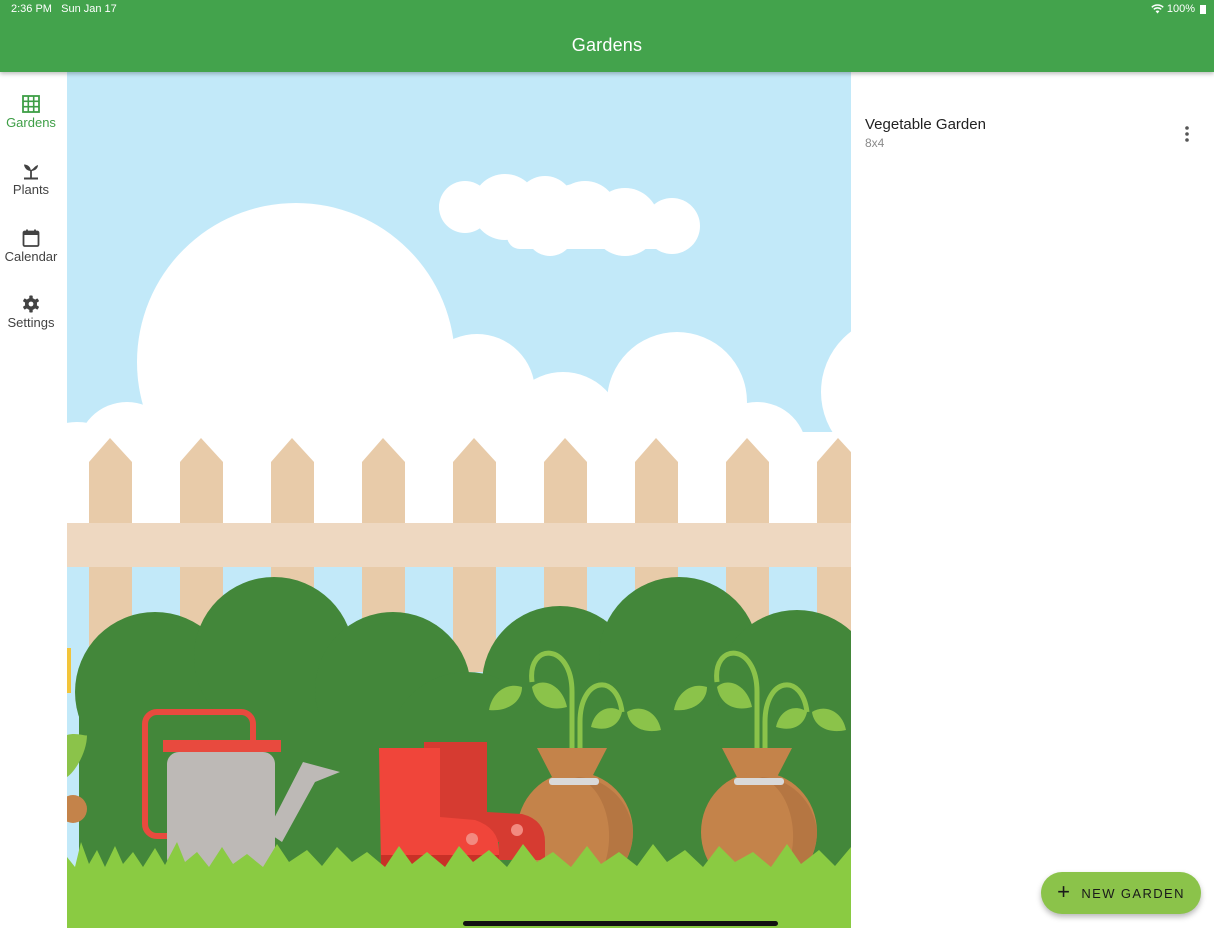 This screenshot has height=928, width=1214. Describe the element at coordinates (1187, 134) in the screenshot. I see `more-vert-icon` at that location.